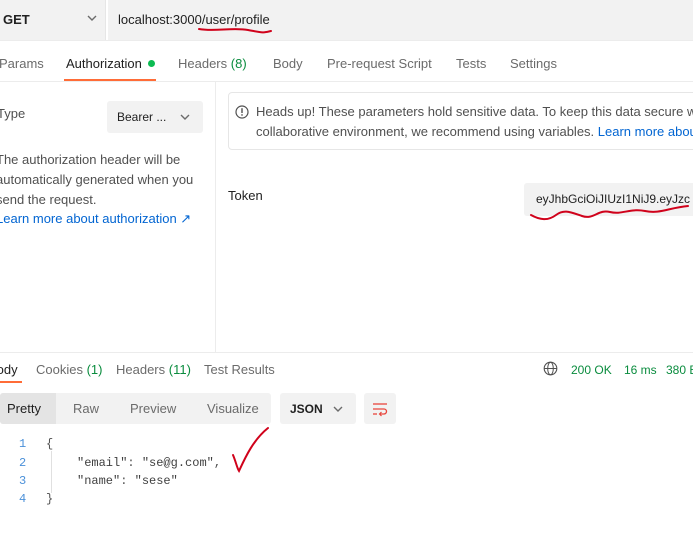 The height and width of the screenshot is (533, 693). I want to click on wrap-lines-button, so click(380, 408).